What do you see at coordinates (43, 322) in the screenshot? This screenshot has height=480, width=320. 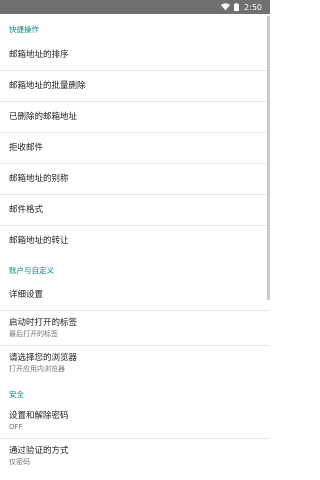 I see `setting-title: 启动时打开的标签` at bounding box center [43, 322].